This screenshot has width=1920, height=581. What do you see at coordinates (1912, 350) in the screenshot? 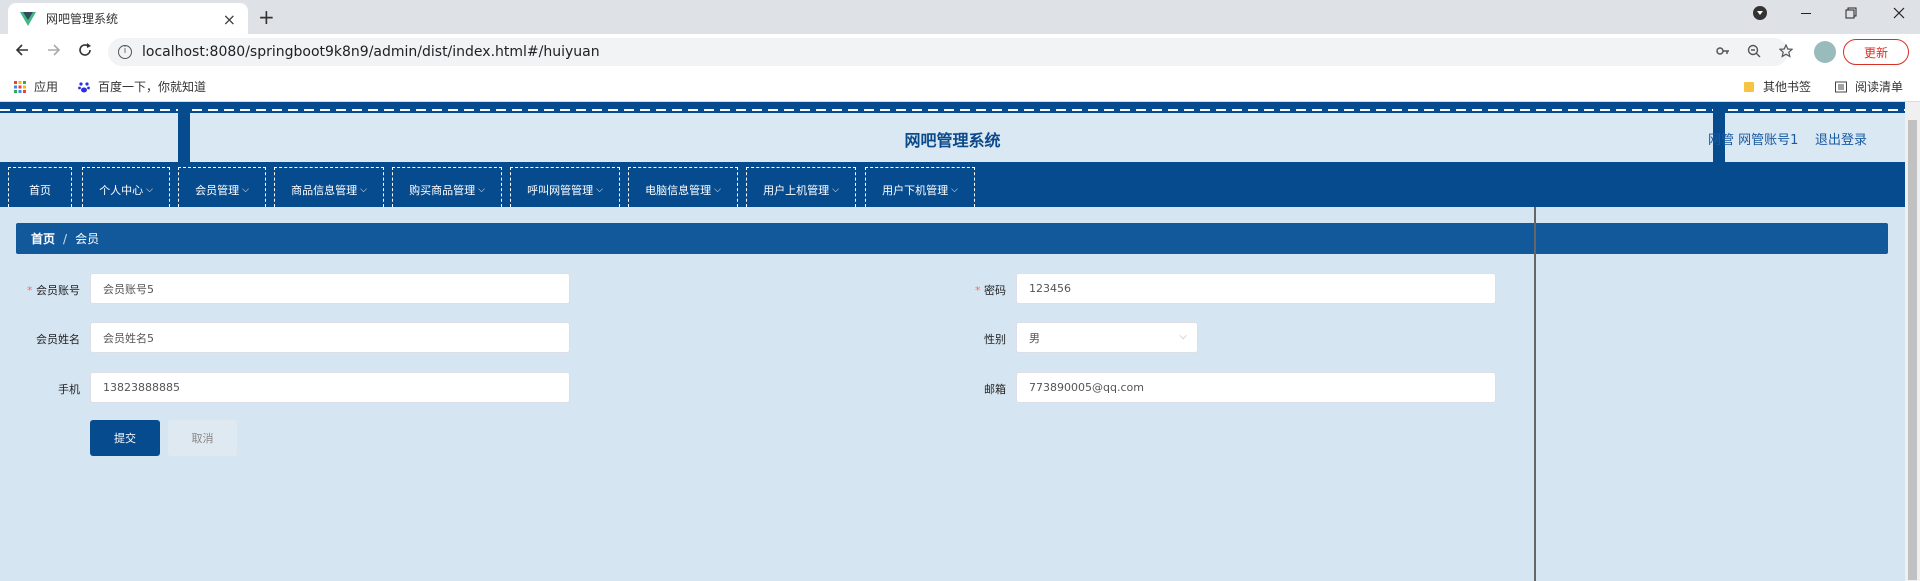
I see `scrollbar-thumb` at bounding box center [1912, 350].